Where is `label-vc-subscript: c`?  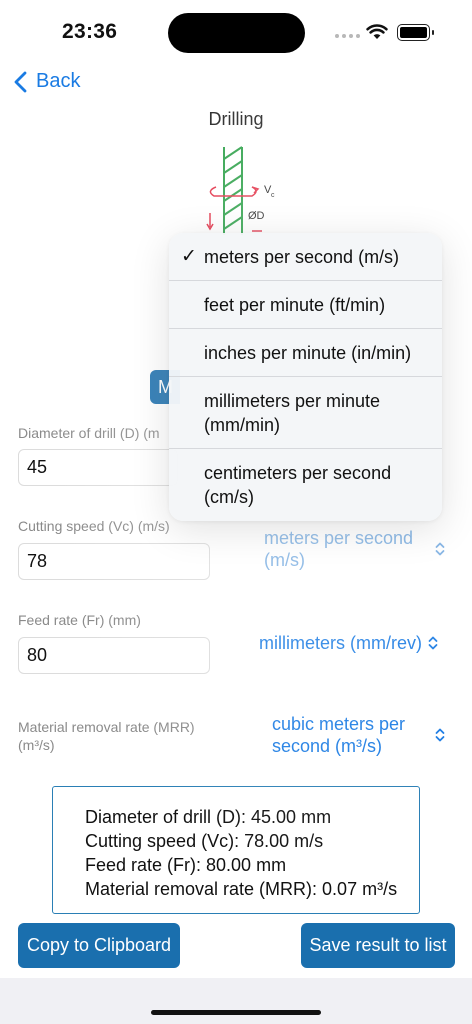 label-vc-subscript: c is located at coordinates (273, 195).